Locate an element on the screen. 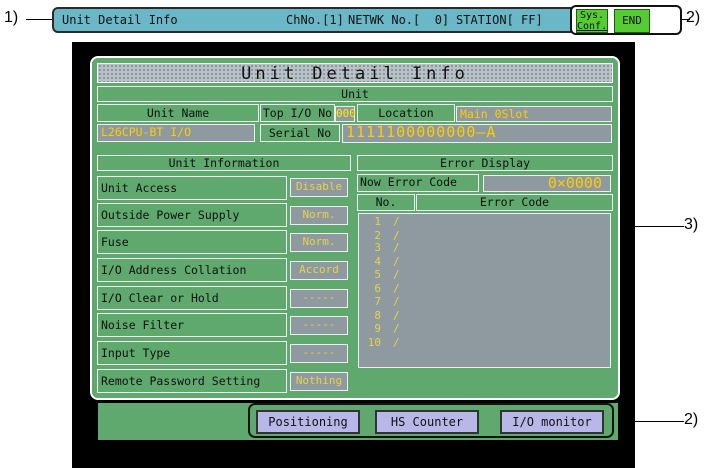  callout-2a: 2) is located at coordinates (693, 17).